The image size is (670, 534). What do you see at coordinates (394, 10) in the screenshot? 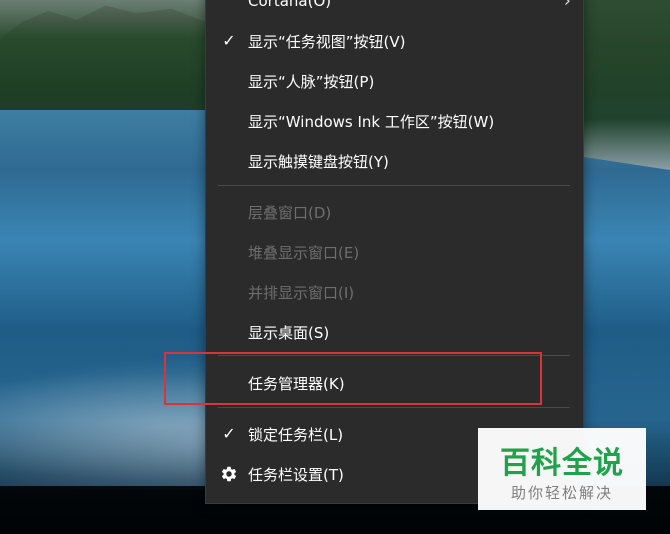
I see `menu-item-cortana: Cortana(O) ›` at bounding box center [394, 10].